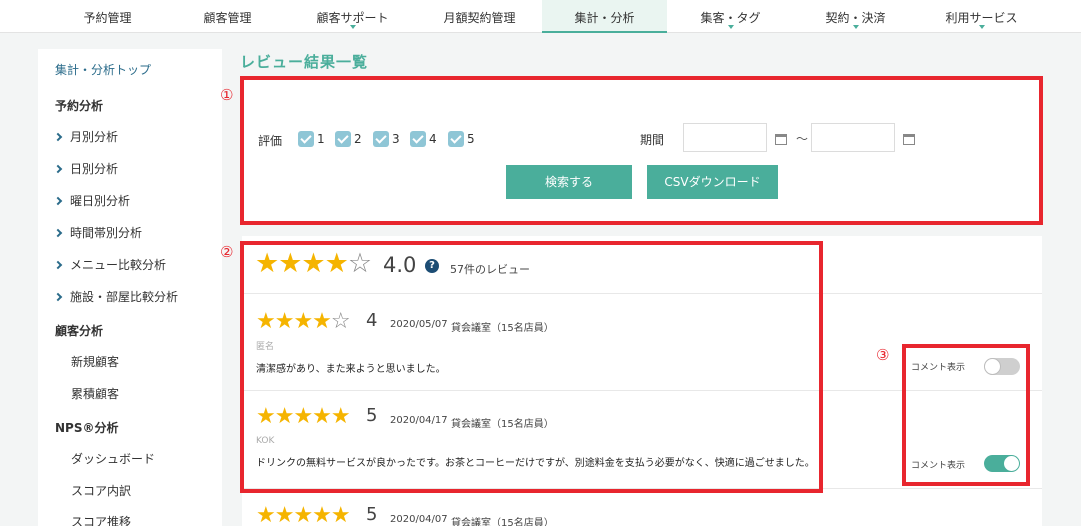 The height and width of the screenshot is (526, 1081). Describe the element at coordinates (101, 490) in the screenshot. I see `sidebar-item-score-breakdown: スコア内訳` at that location.